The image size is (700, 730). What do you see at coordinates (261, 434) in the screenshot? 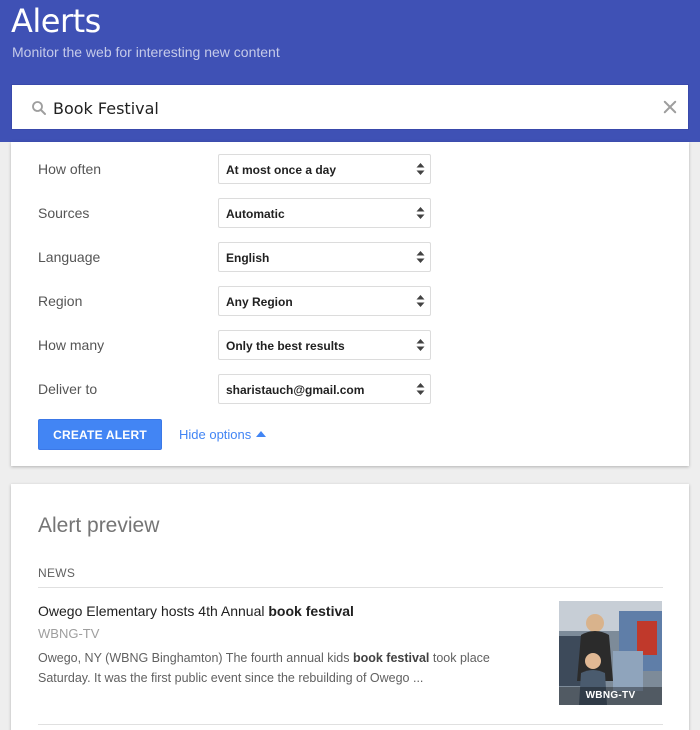
I see `caret-up-icon` at bounding box center [261, 434].